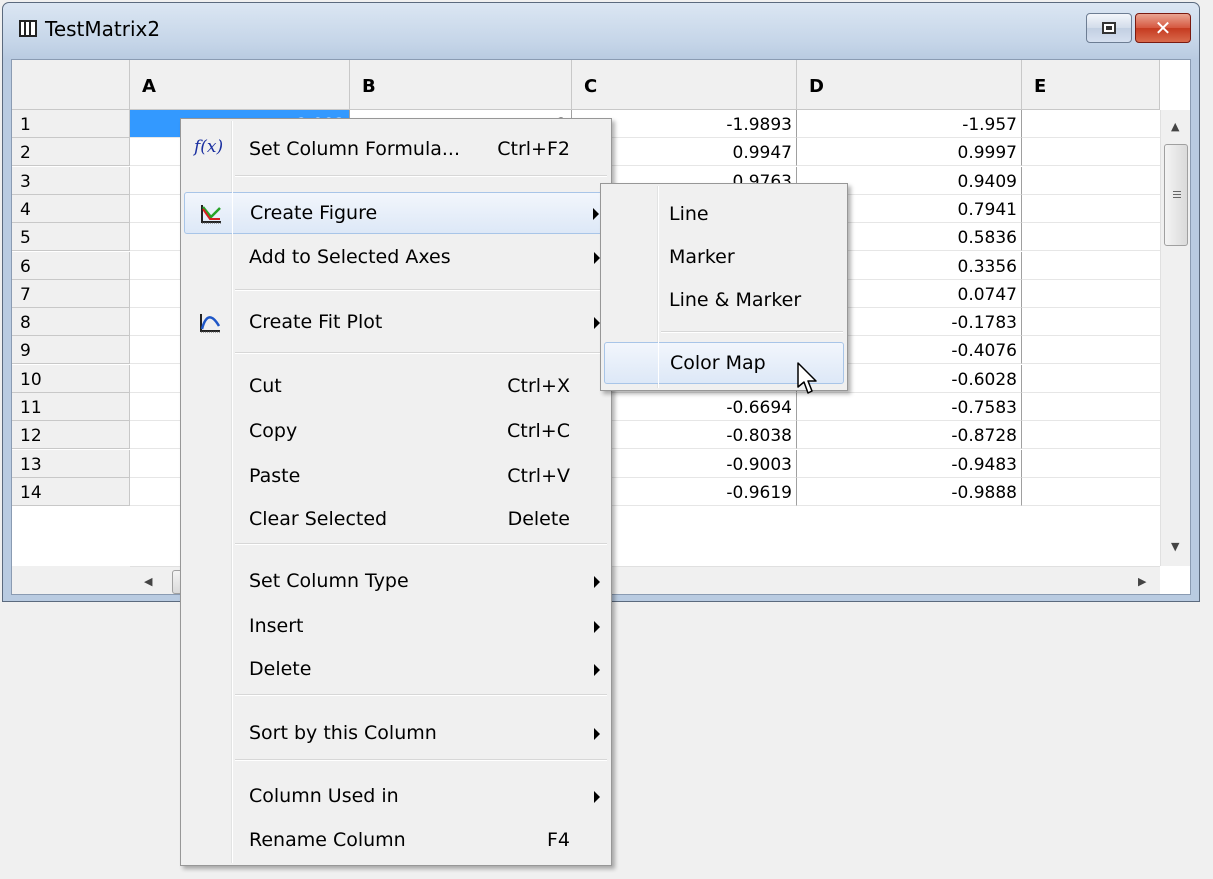 The image size is (1213, 879). Describe the element at coordinates (909, 124) in the screenshot. I see `cell-d1: -1.957` at that location.